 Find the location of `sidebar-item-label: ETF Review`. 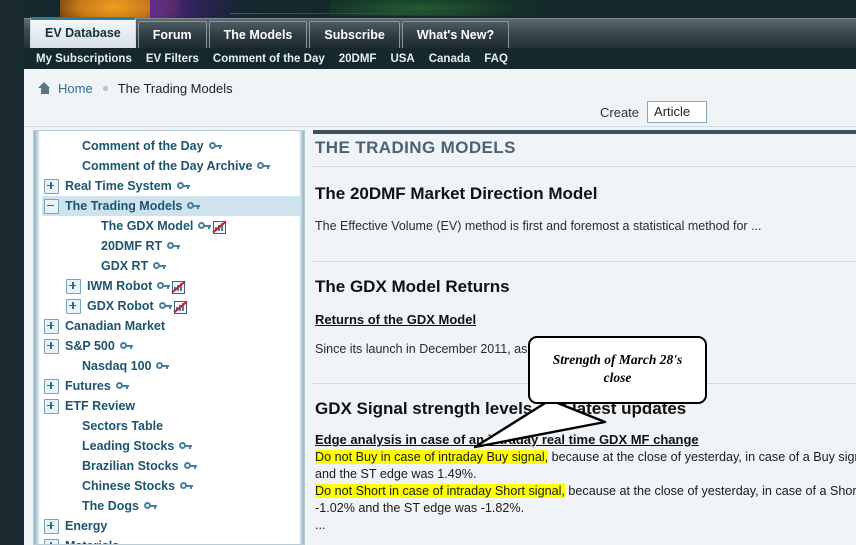

sidebar-item-label: ETF Review is located at coordinates (100, 406).